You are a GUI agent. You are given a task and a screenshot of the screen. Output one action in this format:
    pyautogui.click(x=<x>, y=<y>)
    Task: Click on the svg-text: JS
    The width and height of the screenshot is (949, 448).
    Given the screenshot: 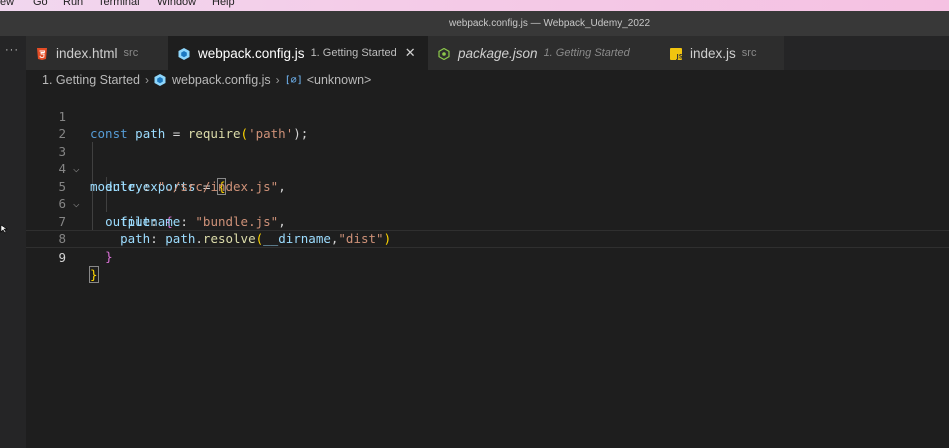 What is the action you would take?
    pyautogui.click(x=679, y=57)
    